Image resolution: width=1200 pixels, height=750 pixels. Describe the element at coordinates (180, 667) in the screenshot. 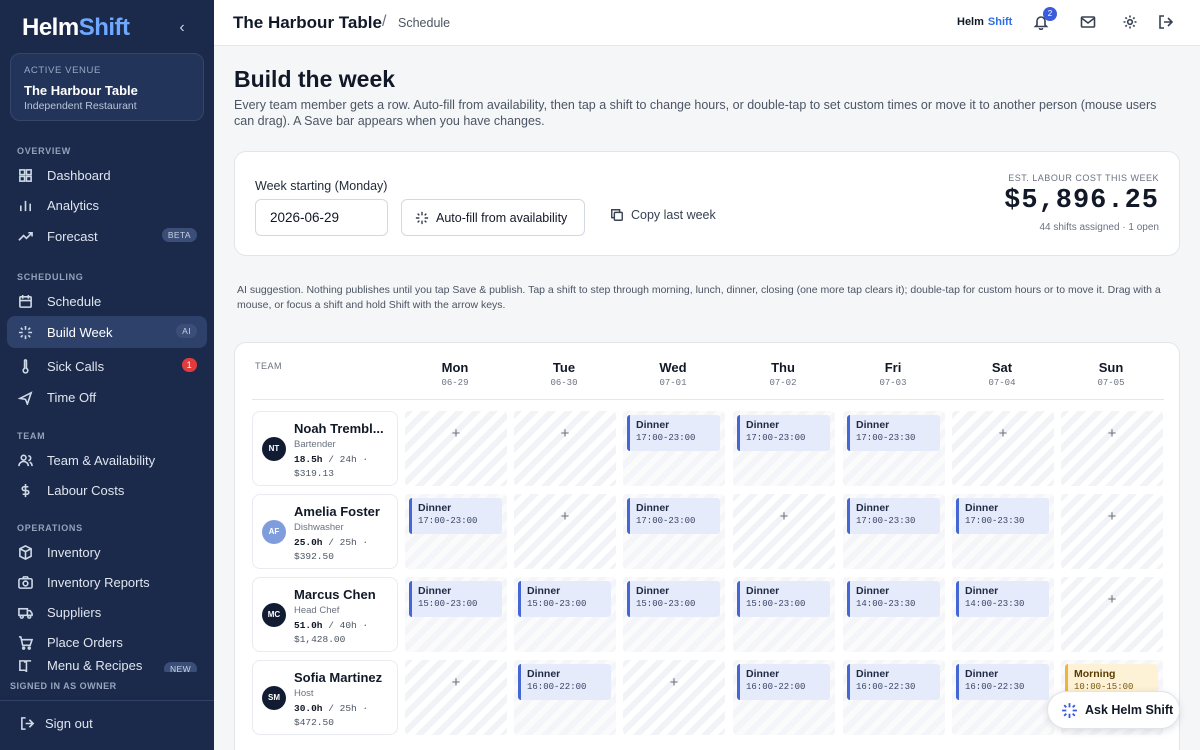

I see `new-badge: NEW` at that location.